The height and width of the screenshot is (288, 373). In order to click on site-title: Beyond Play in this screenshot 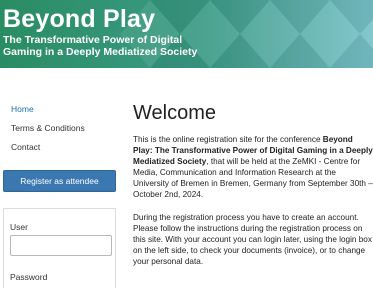, I will do `click(79, 19)`.